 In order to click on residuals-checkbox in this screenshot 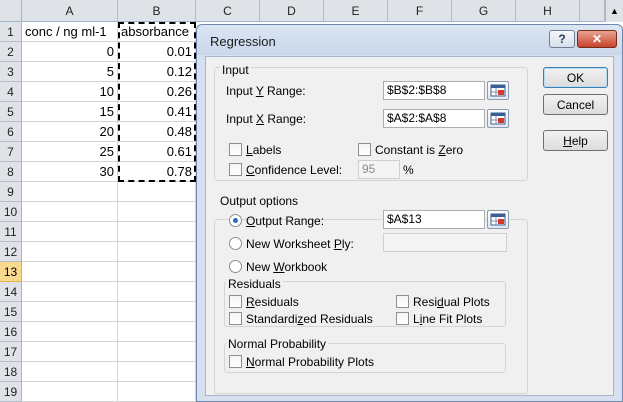, I will do `click(235, 301)`.